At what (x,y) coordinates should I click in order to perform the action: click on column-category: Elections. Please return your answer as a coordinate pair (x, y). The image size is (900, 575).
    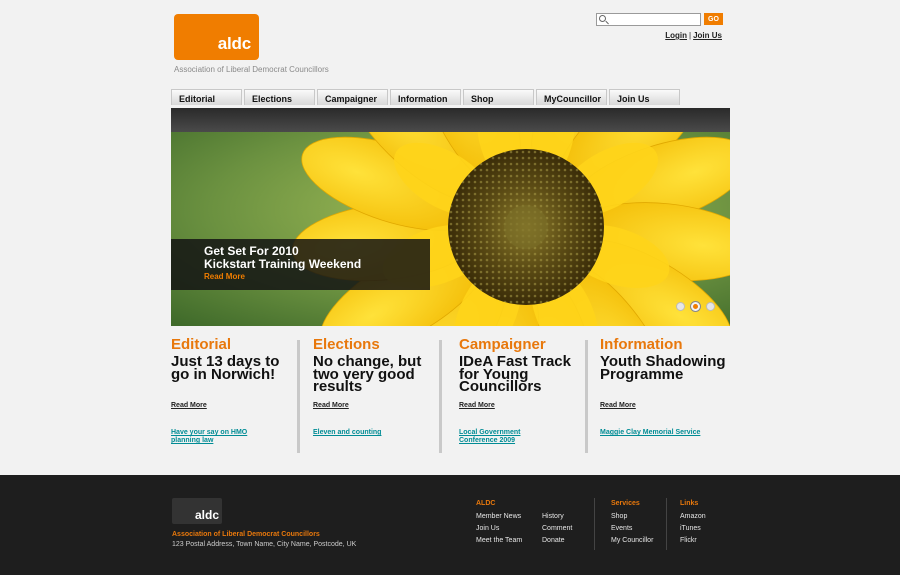
    Looking at the image, I should click on (373, 344).